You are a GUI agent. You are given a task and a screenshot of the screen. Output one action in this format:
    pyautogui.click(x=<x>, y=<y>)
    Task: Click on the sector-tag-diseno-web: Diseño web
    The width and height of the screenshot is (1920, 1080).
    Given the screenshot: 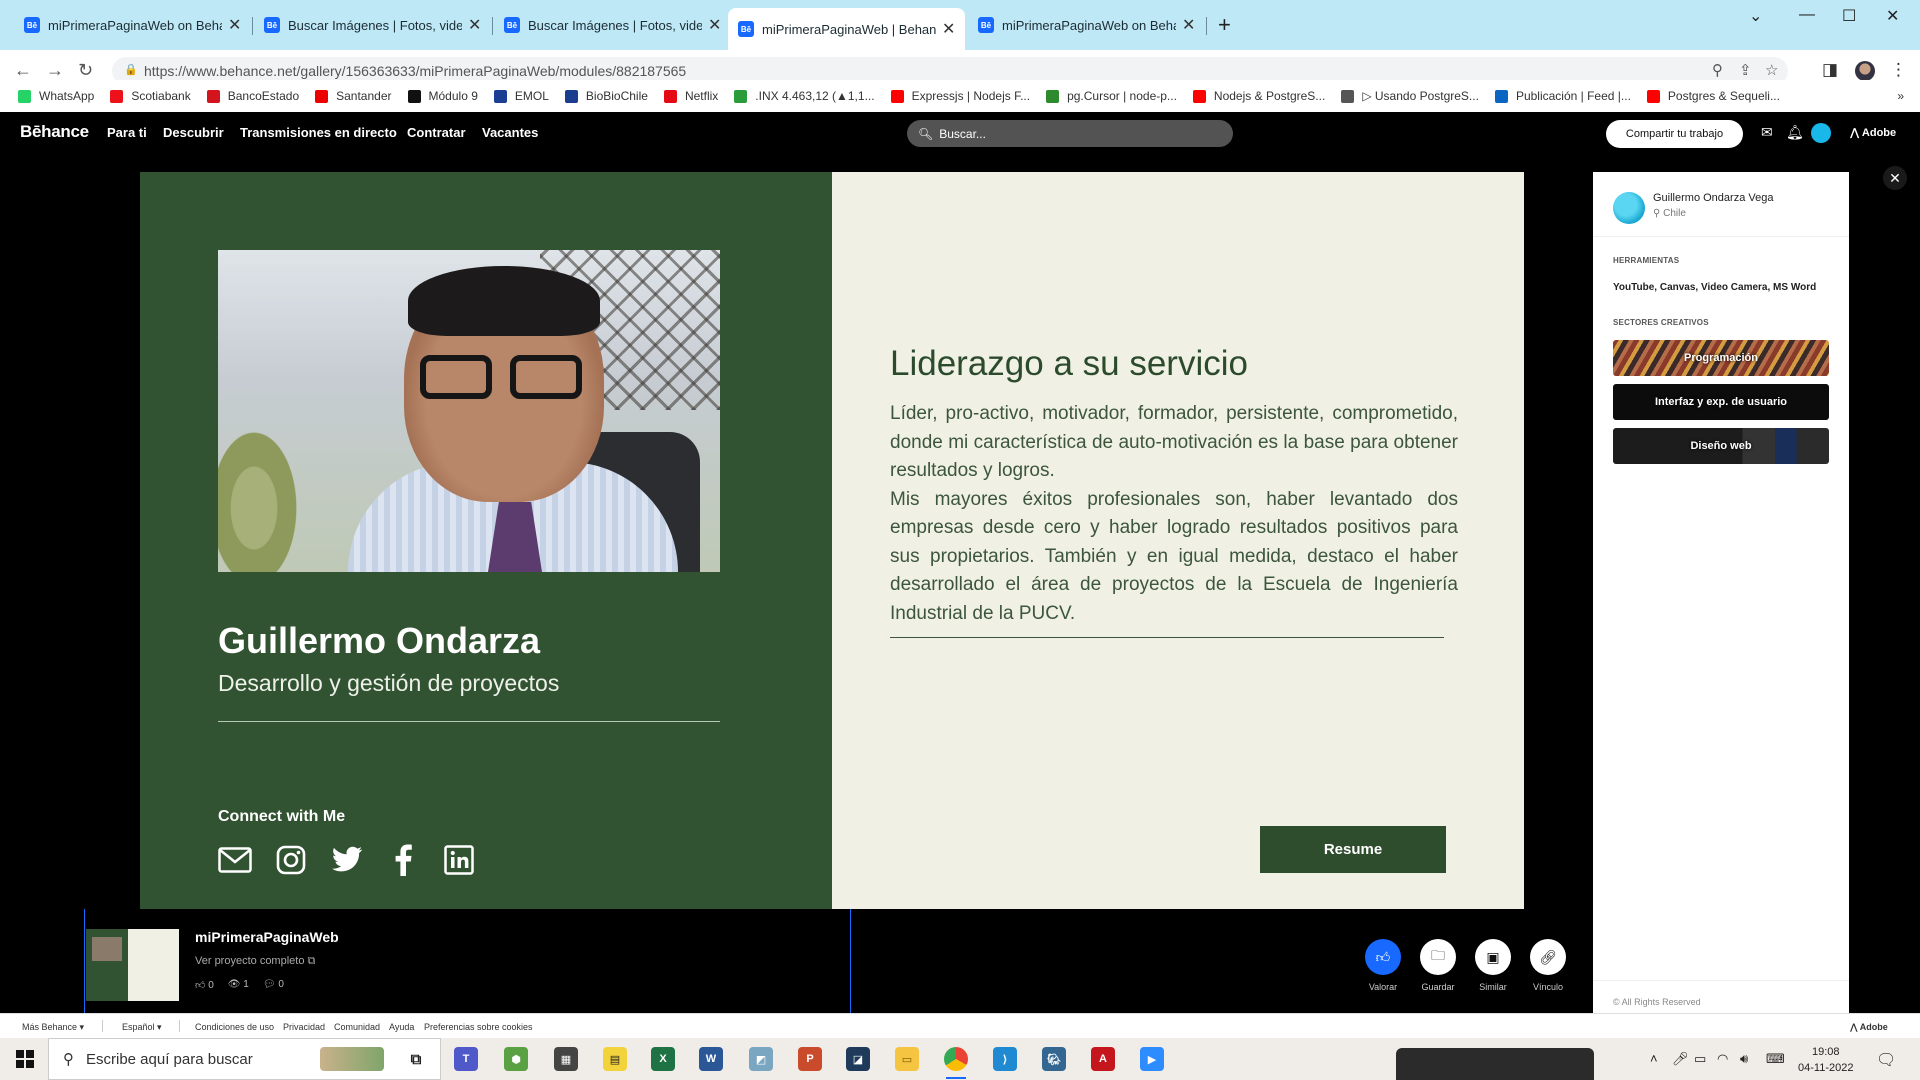 What is the action you would take?
    pyautogui.click(x=1721, y=446)
    